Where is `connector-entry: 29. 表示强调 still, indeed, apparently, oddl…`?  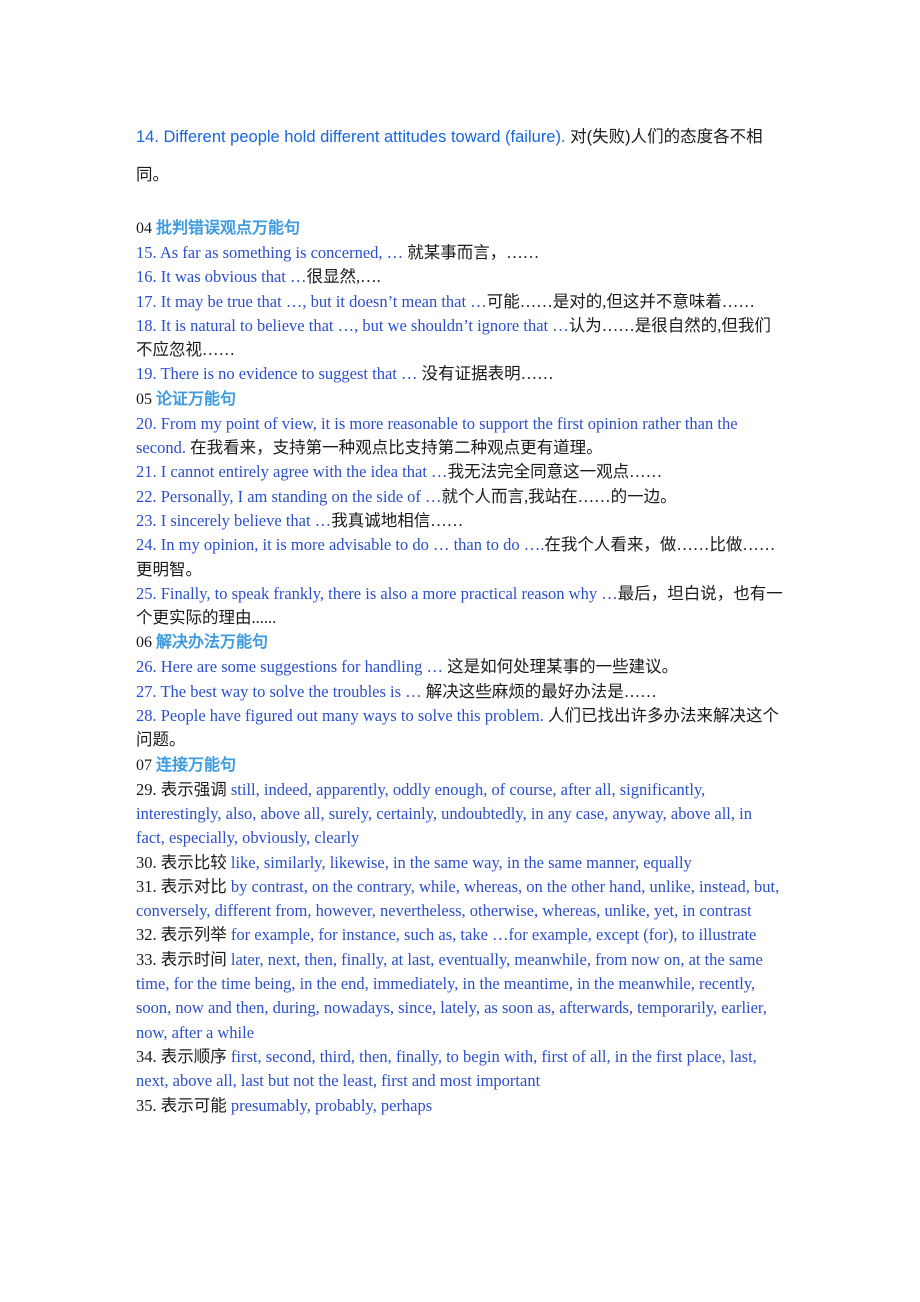
connector-entry: 29. 表示强调 still, indeed, apparently, oddl… is located at coordinates (460, 814).